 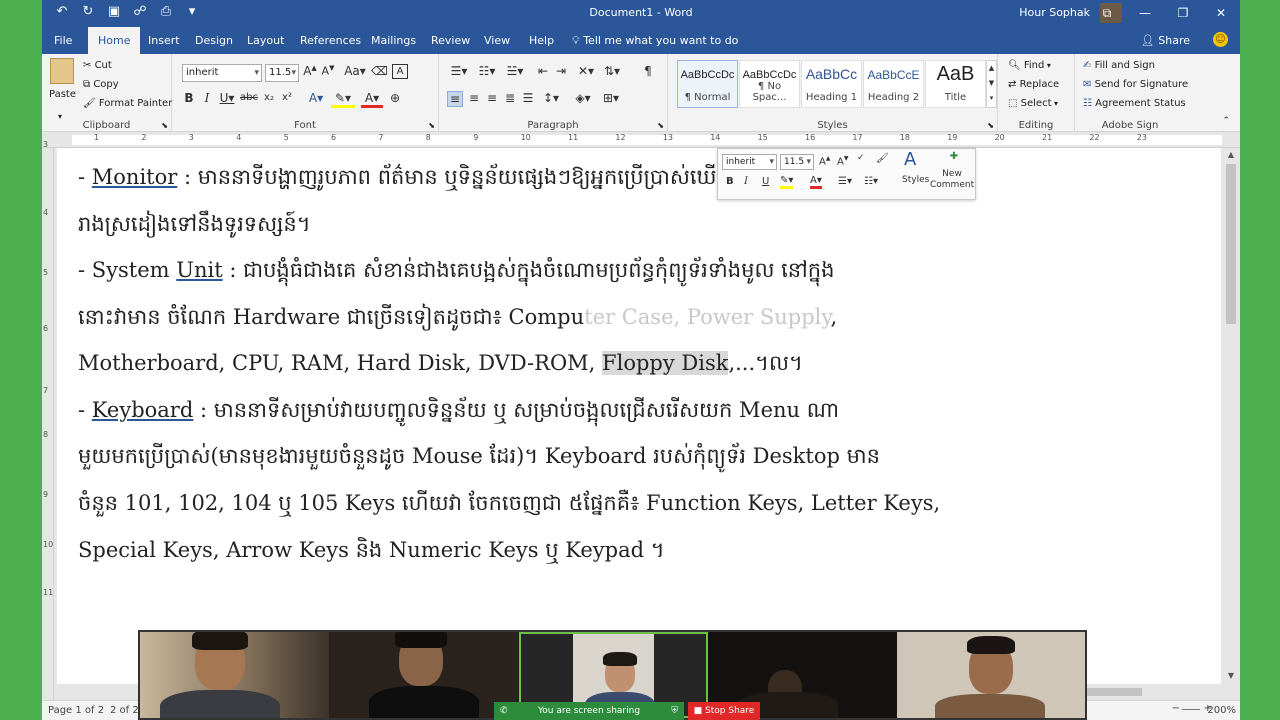 I want to click on justify-icon: ≣, so click(x=510, y=98).